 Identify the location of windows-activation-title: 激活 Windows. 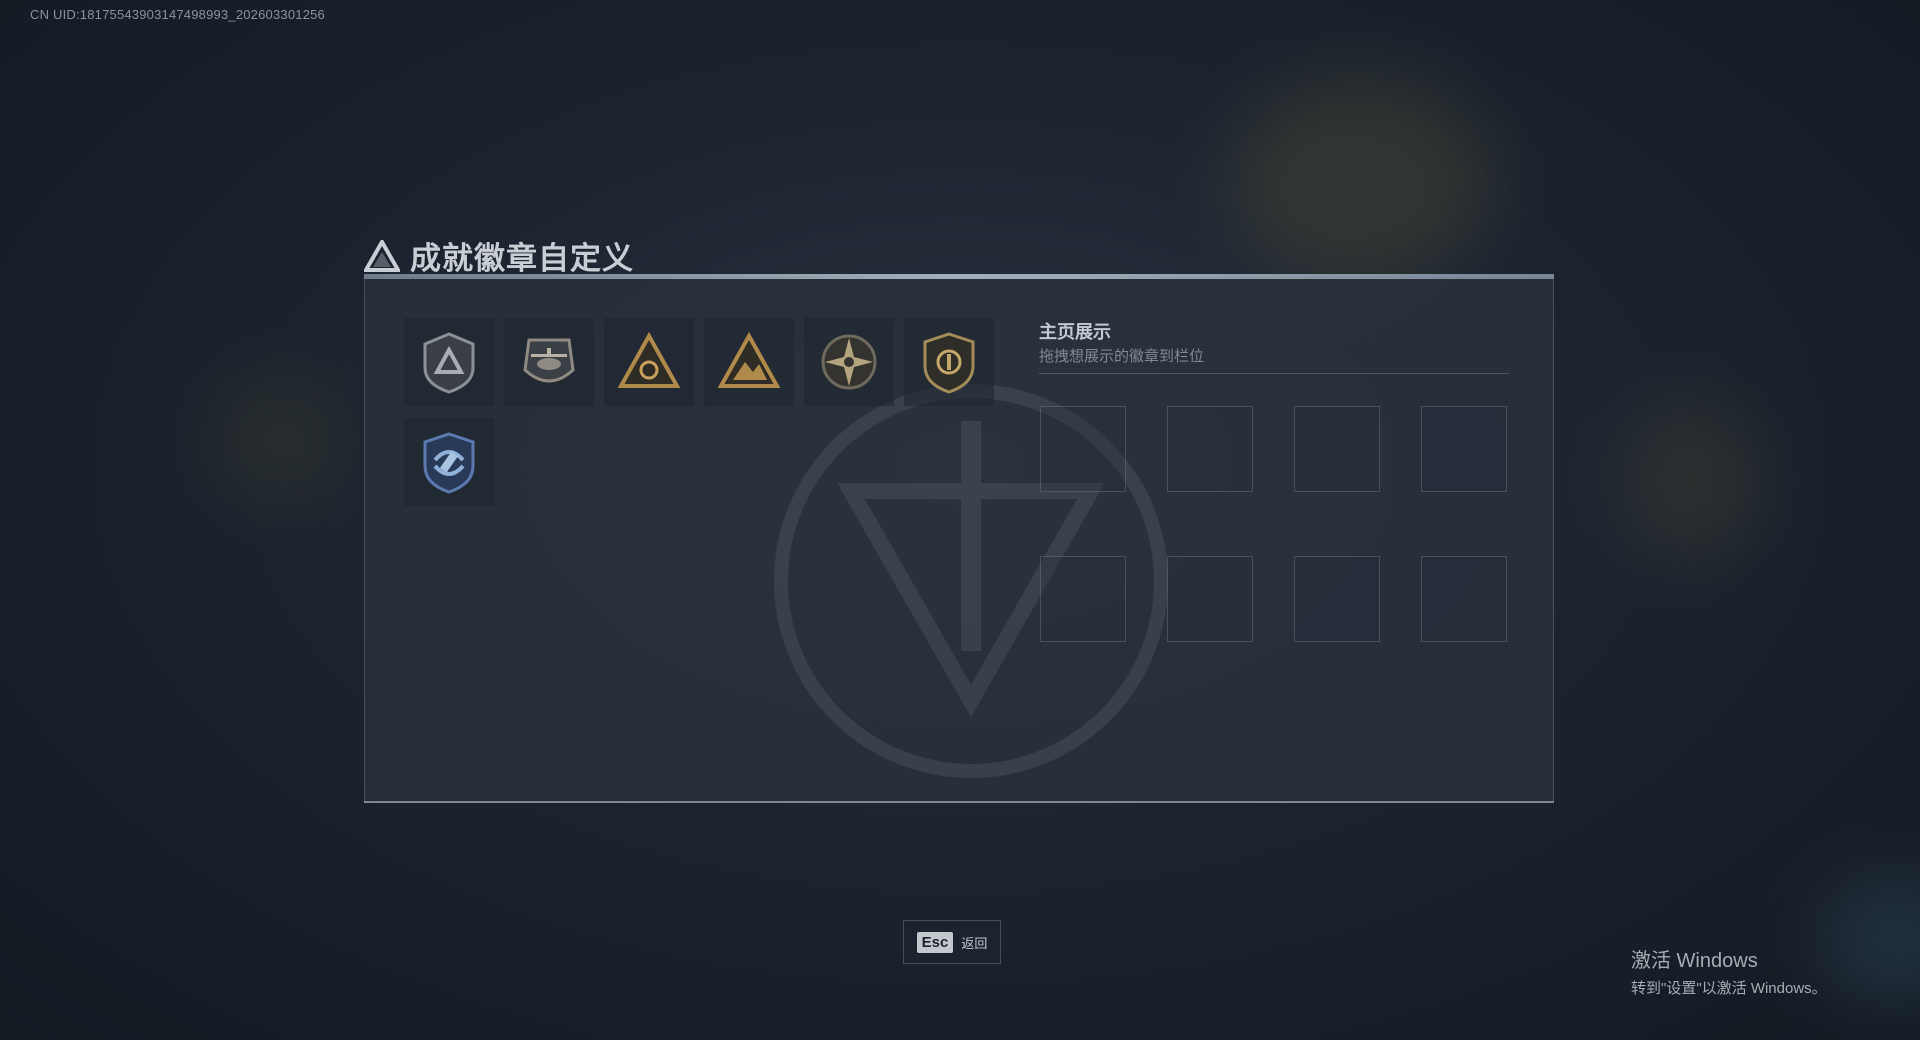
(1694, 961).